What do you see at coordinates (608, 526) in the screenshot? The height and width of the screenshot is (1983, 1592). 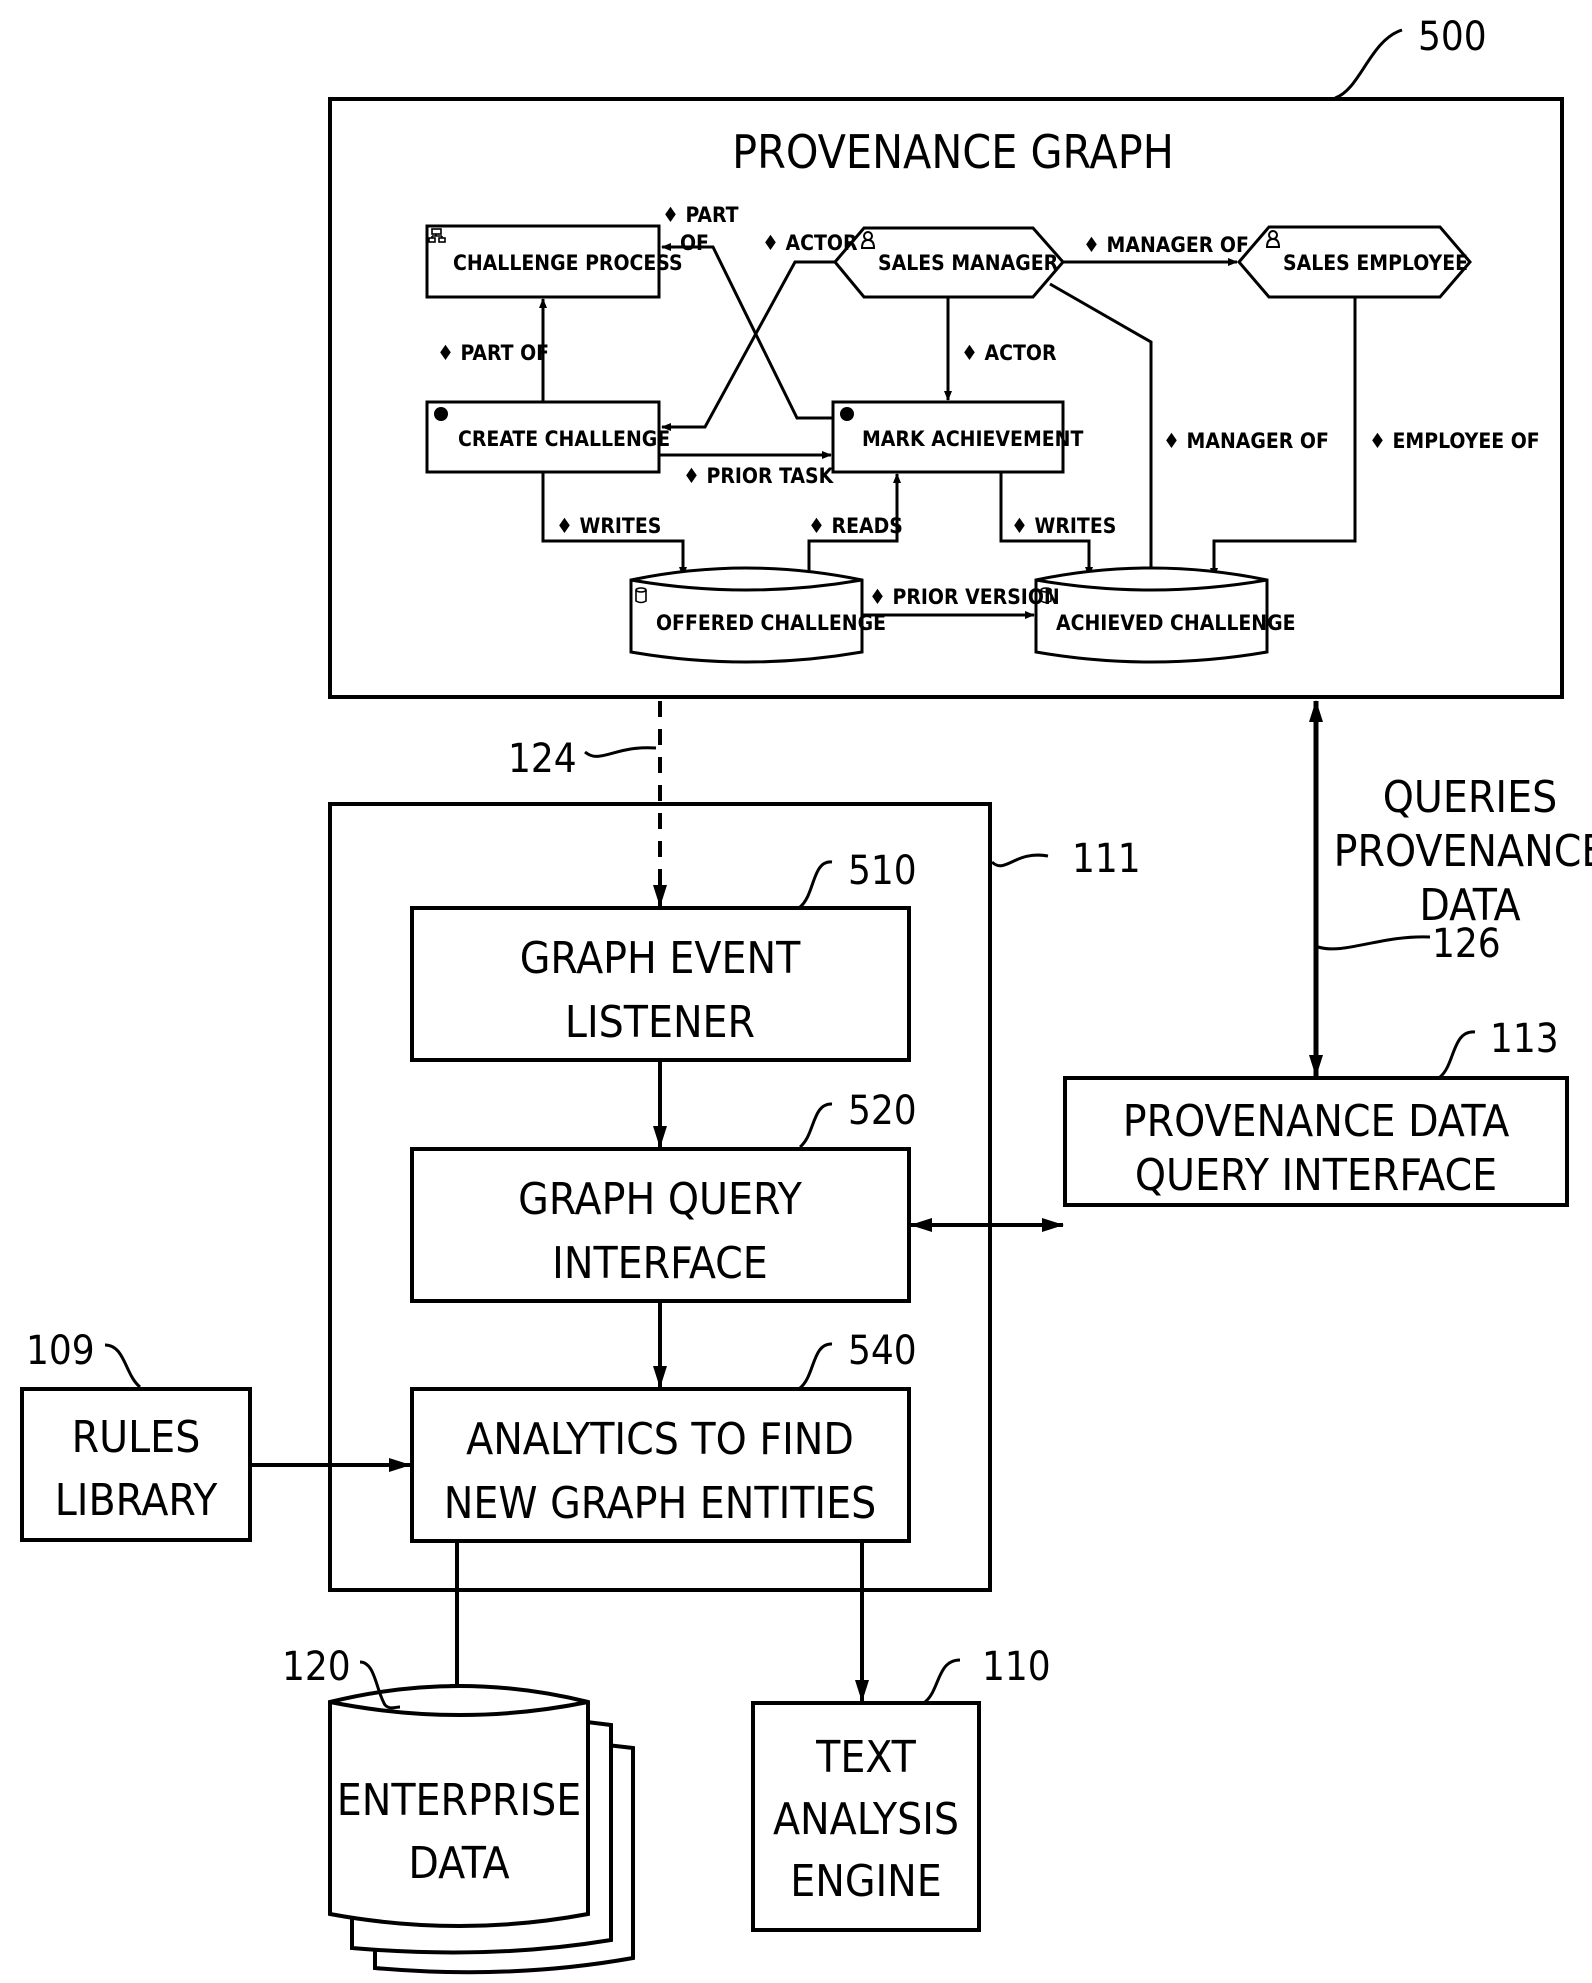 I see `edge-label-writes-left: ♦ WRITES` at bounding box center [608, 526].